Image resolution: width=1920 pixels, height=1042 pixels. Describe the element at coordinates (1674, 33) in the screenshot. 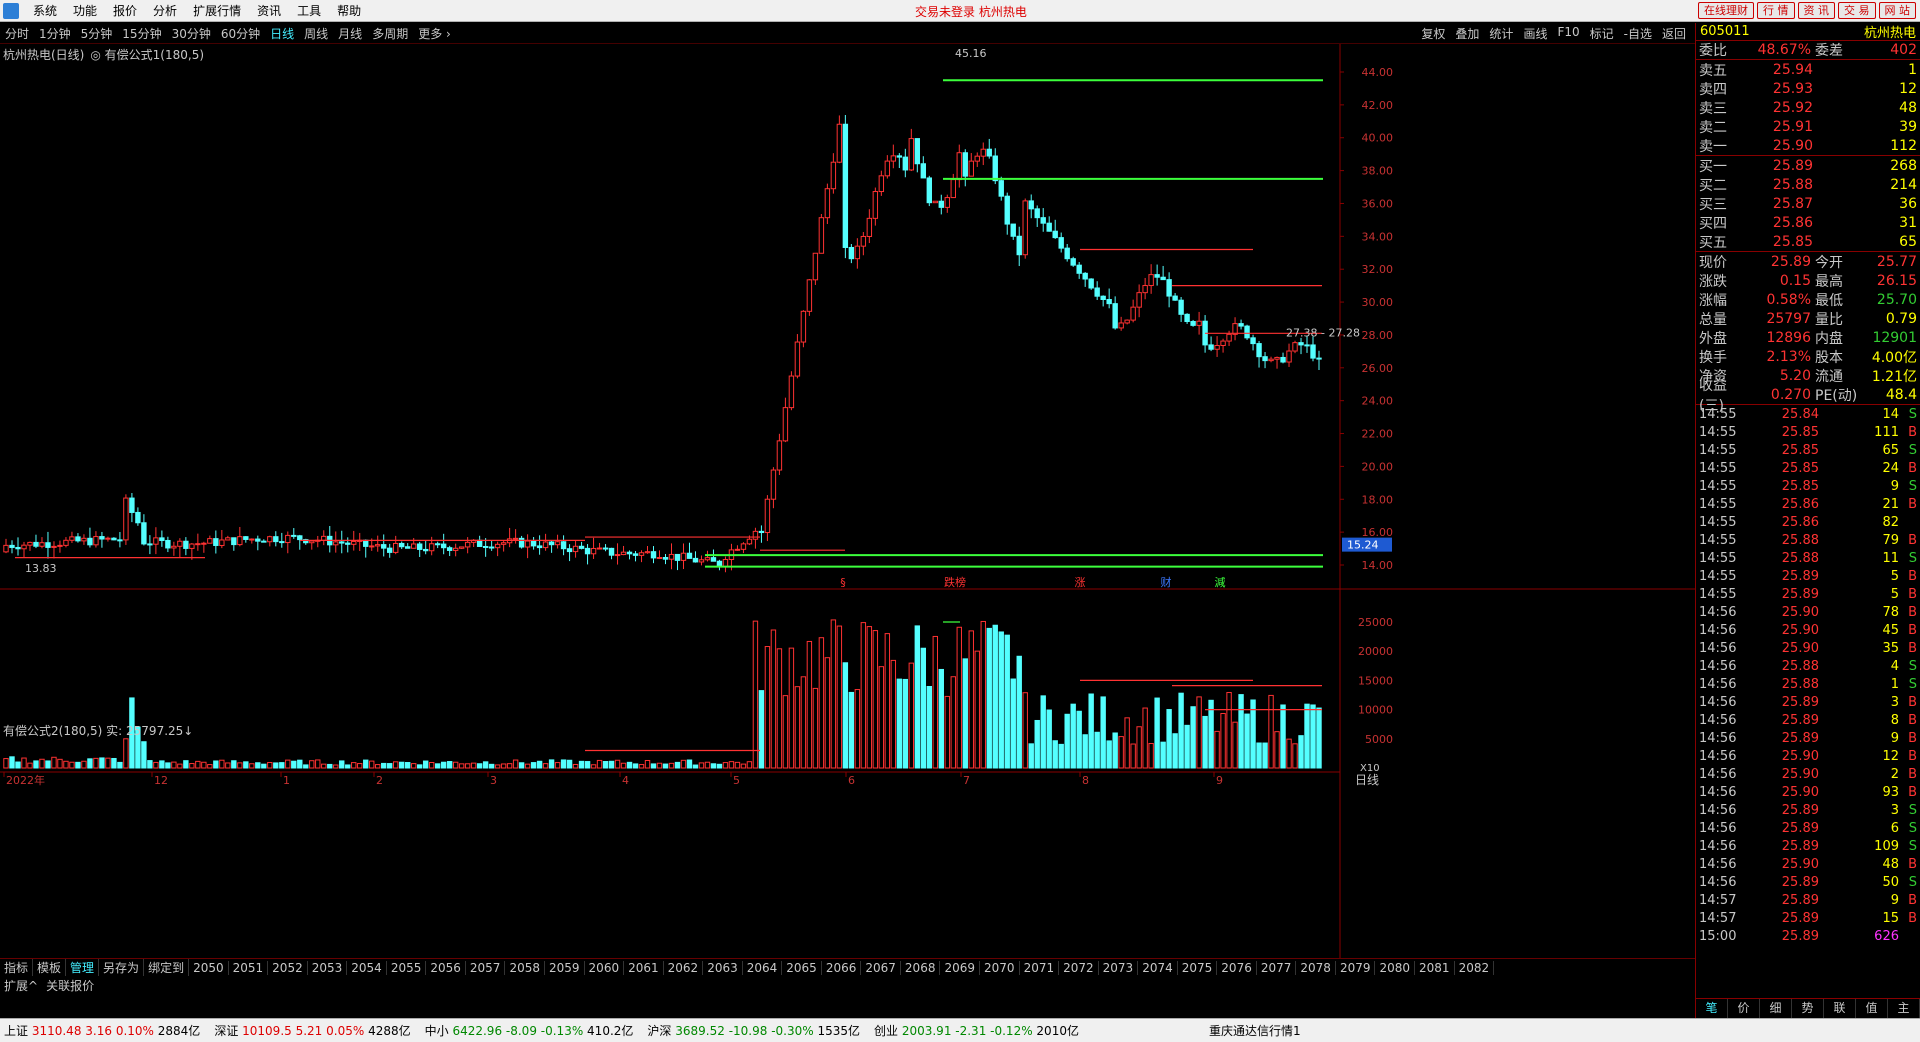

I see `tool-button-7: 返回` at that location.